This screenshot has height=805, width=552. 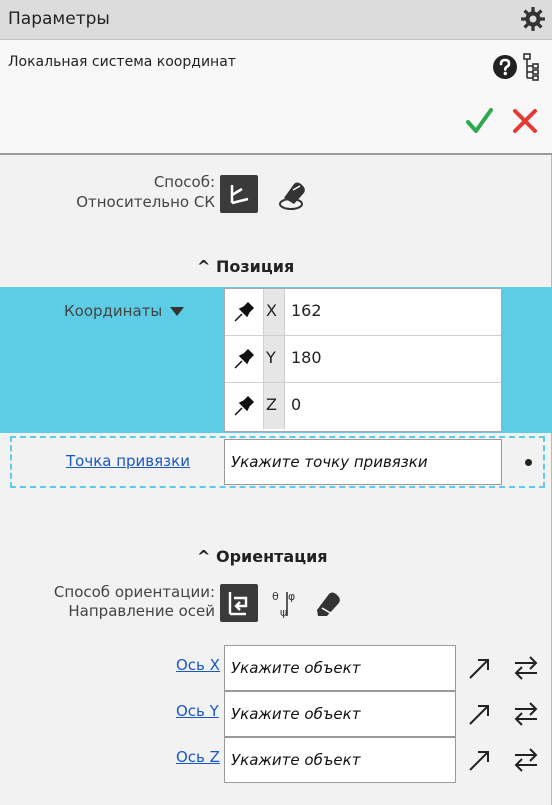 I want to click on axis-z-link: Ось Z, so click(x=198, y=757).